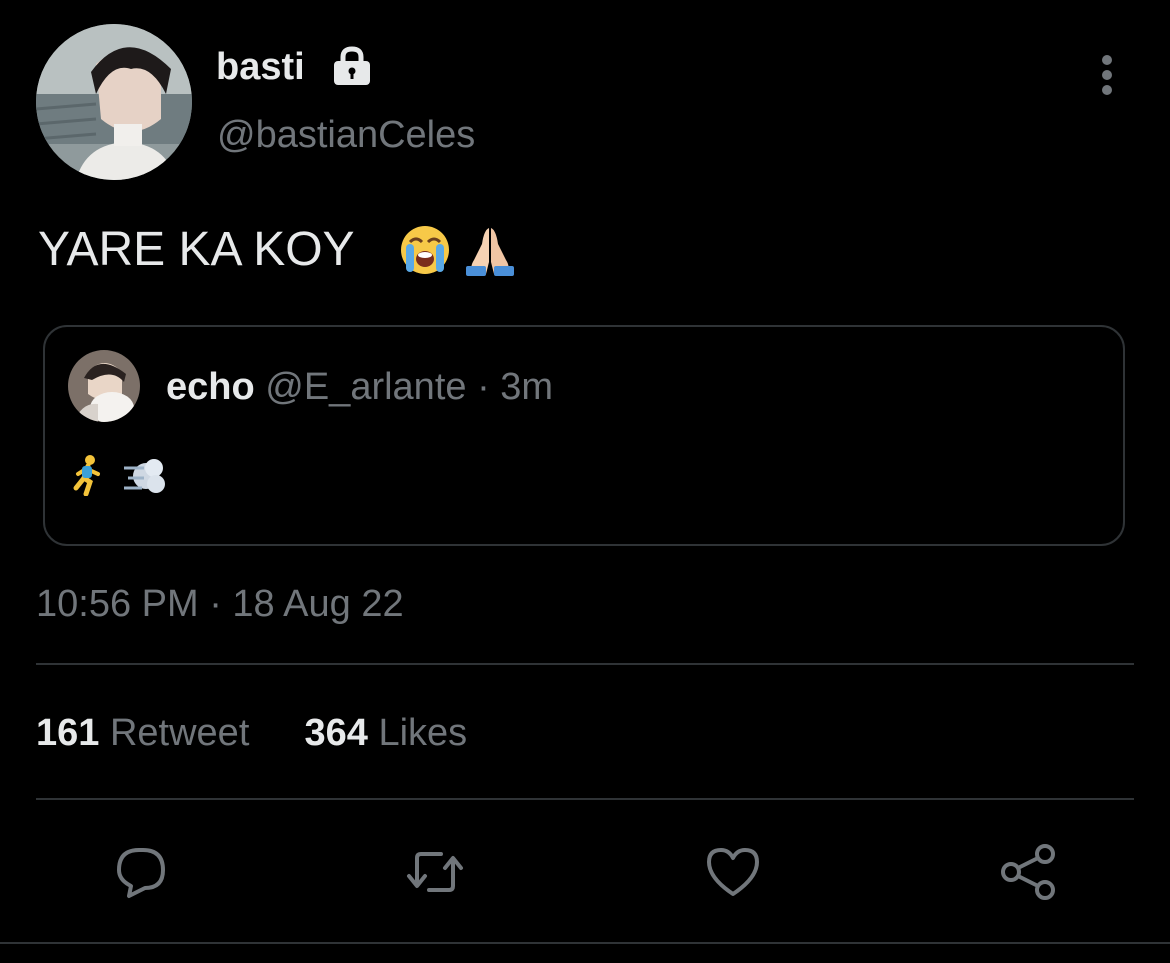  Describe the element at coordinates (346, 135) in the screenshot. I see `author-handle: @bastianCeles` at that location.